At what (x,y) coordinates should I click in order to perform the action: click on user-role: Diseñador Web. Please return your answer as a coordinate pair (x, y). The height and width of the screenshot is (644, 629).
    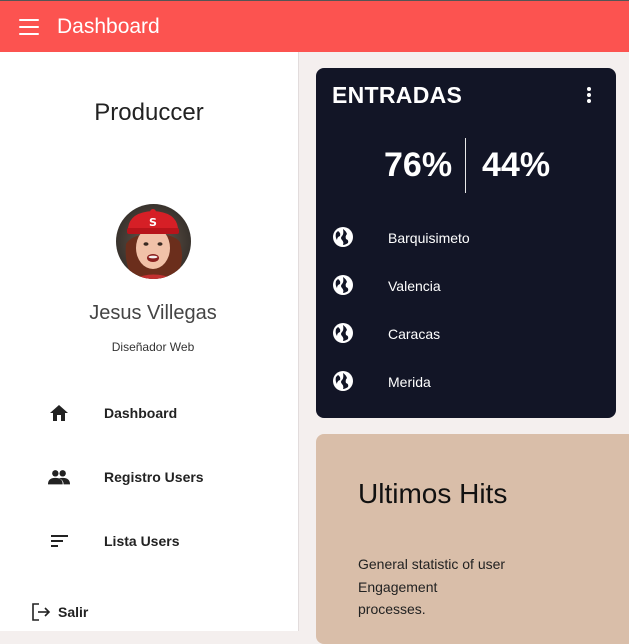
    Looking at the image, I should click on (153, 347).